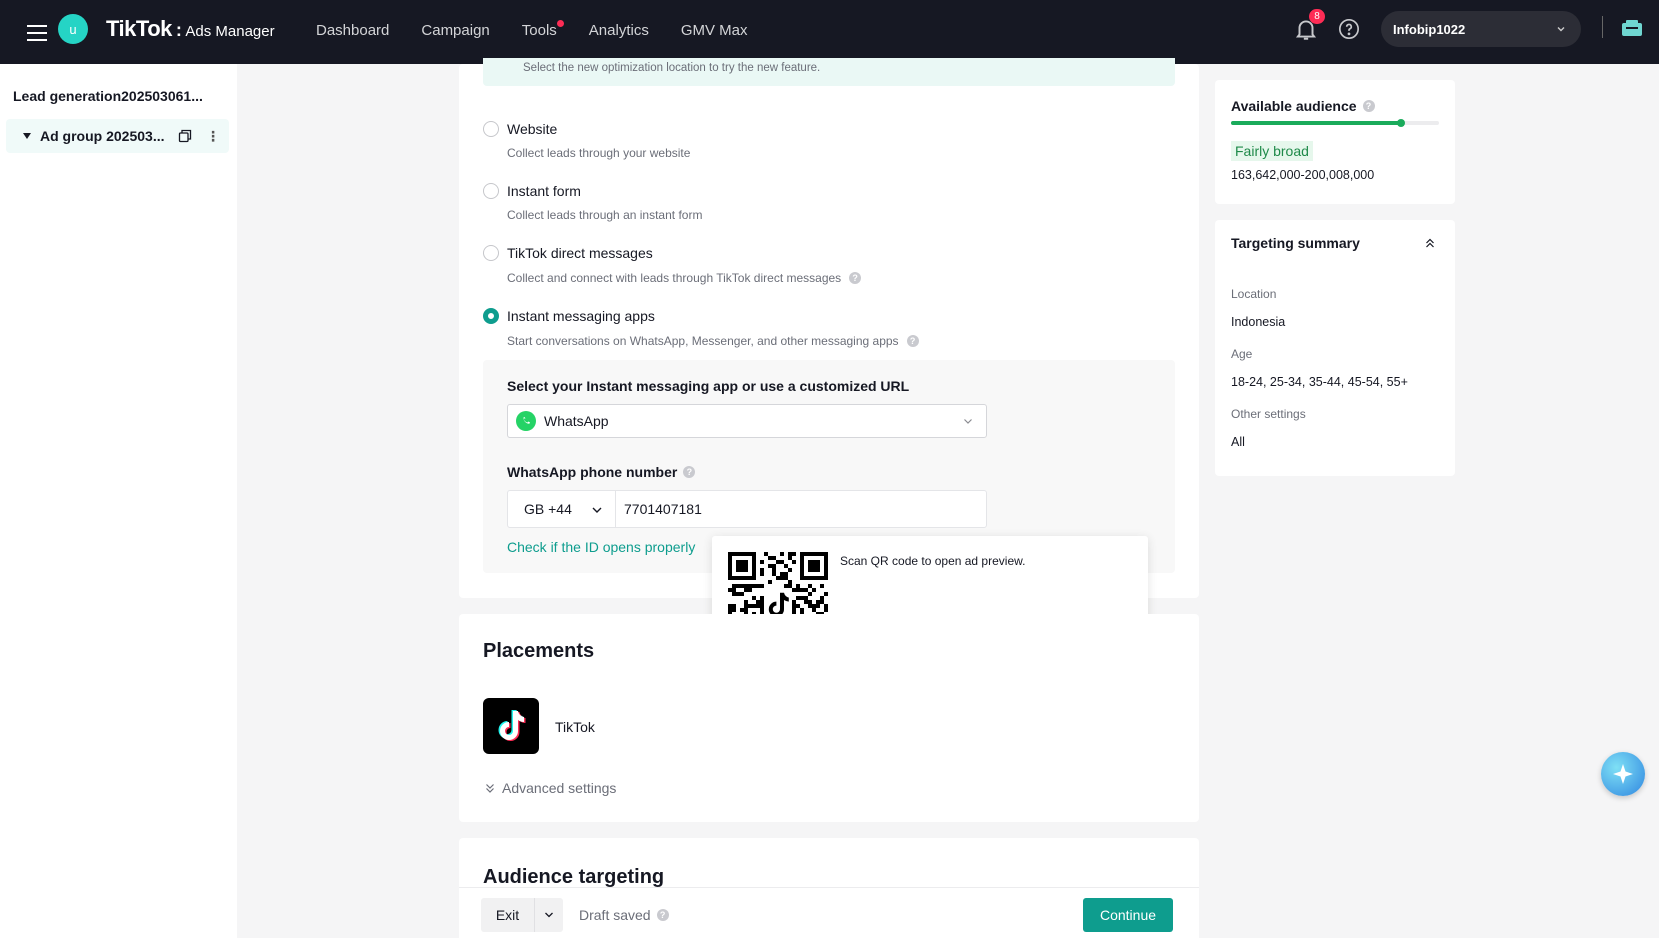 The image size is (1659, 938). I want to click on nav-gmv-max: GMV Max, so click(714, 30).